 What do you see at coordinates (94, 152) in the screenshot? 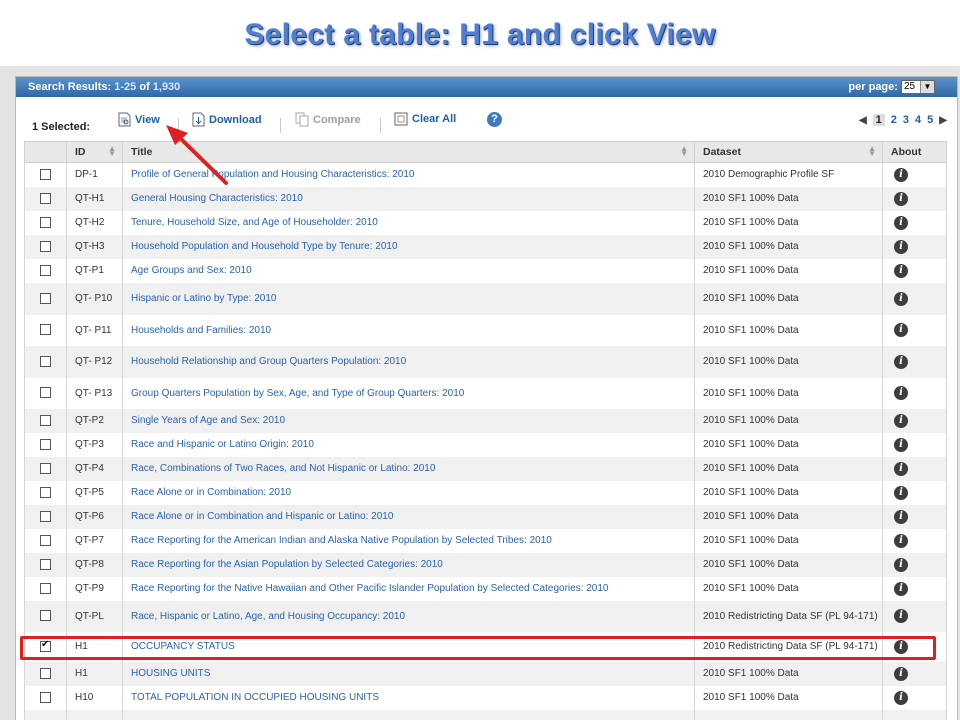
I see `header-id: ID ▲ ▼` at bounding box center [94, 152].